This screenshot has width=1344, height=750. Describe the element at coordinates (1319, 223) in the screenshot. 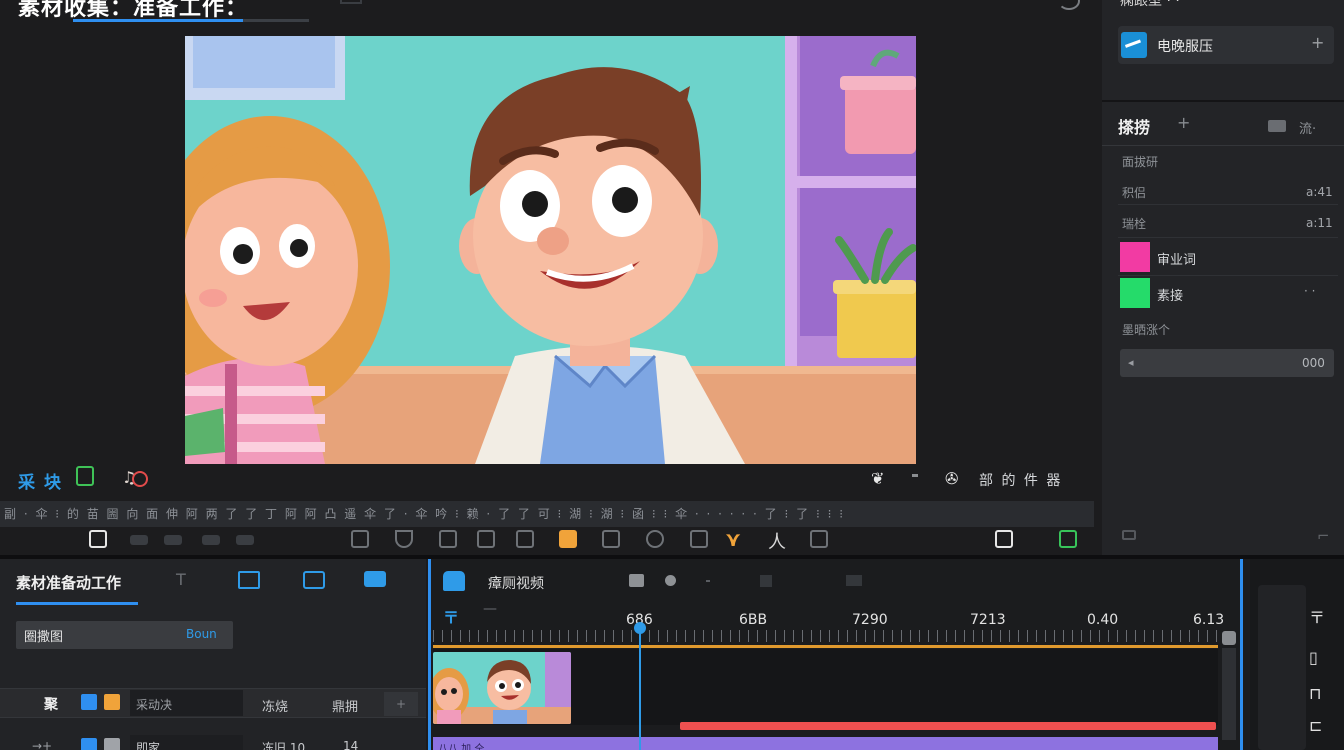

I see `property-value: a:11` at that location.